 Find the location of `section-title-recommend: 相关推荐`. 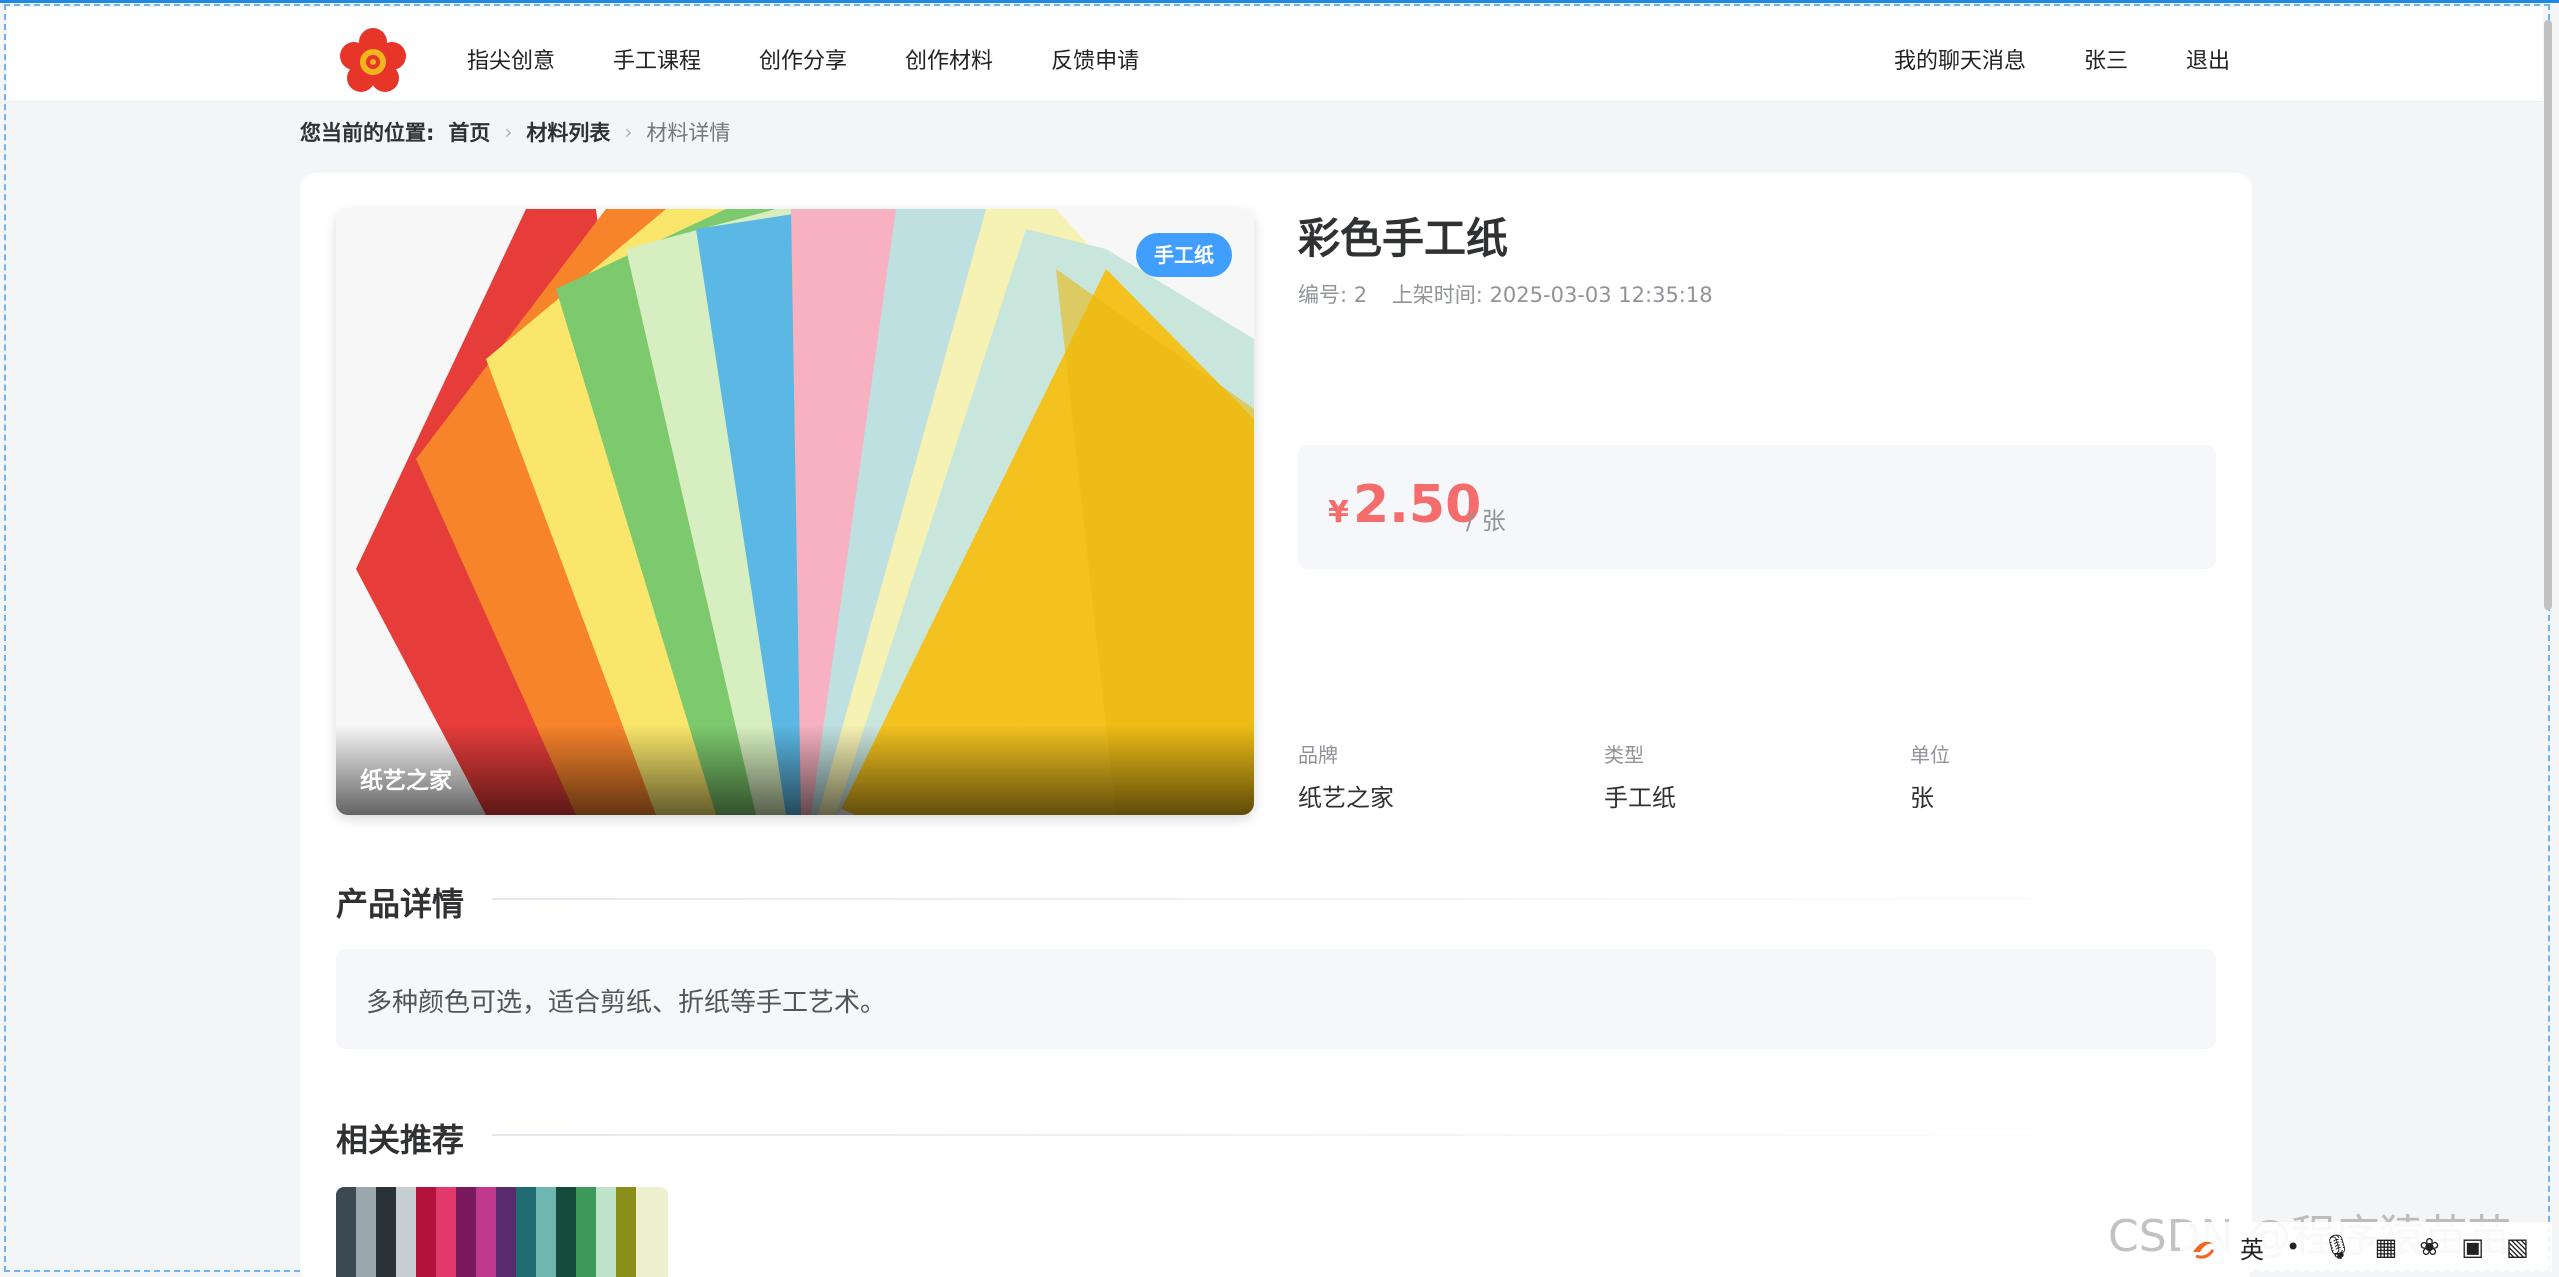

section-title-recommend: 相关推荐 is located at coordinates (400, 1140).